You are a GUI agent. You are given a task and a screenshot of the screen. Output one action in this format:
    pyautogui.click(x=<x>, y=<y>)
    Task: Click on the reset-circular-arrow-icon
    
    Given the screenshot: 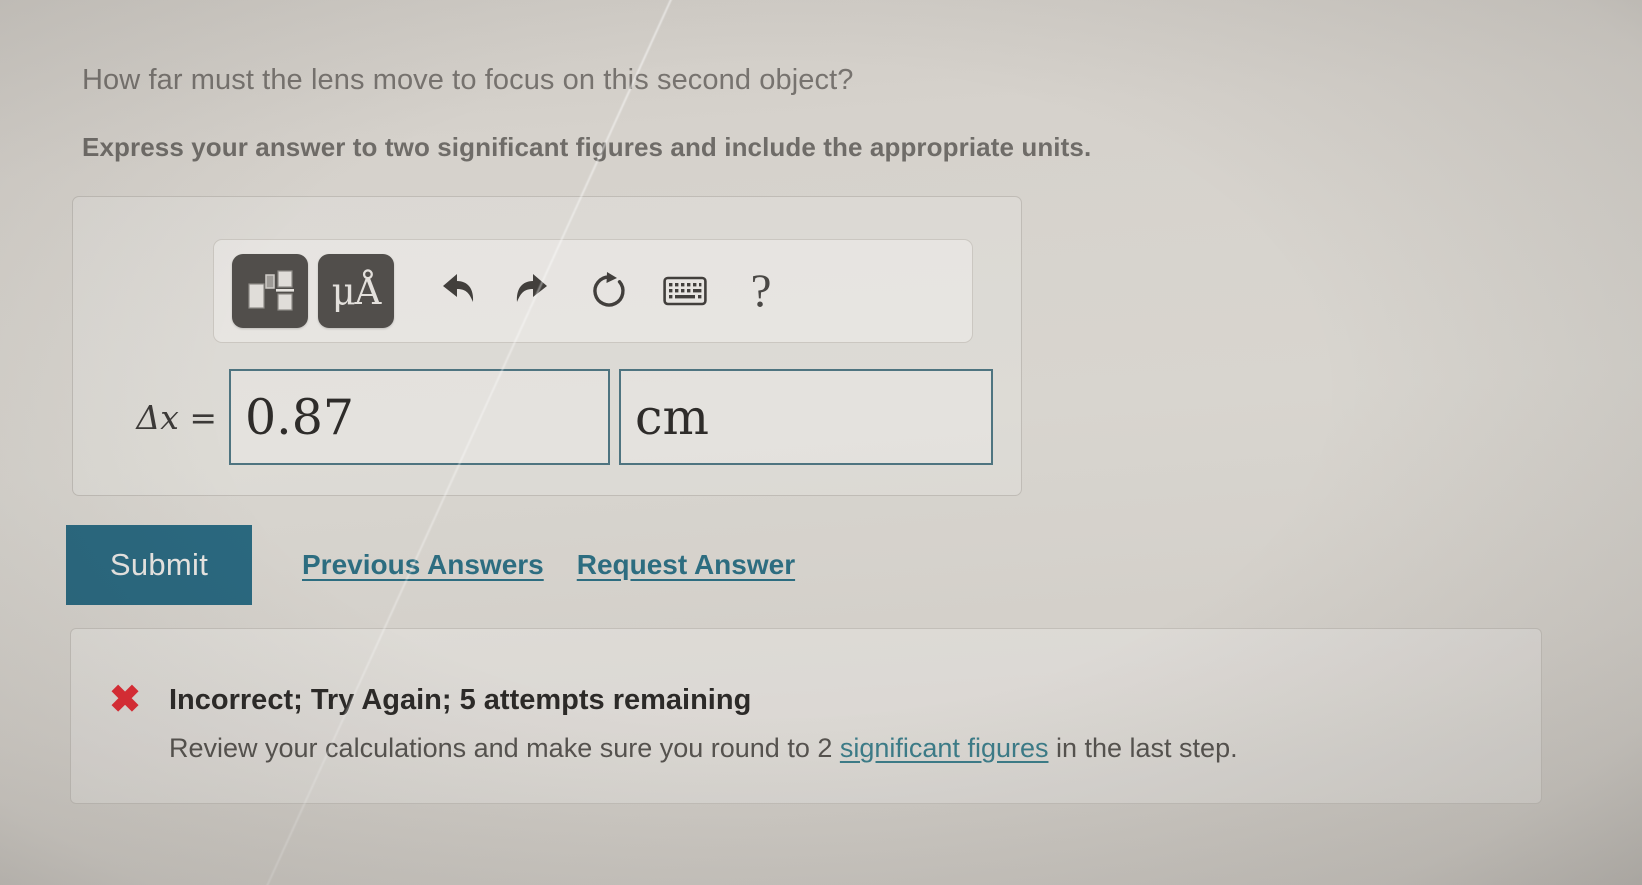 What is the action you would take?
    pyautogui.click(x=609, y=289)
    